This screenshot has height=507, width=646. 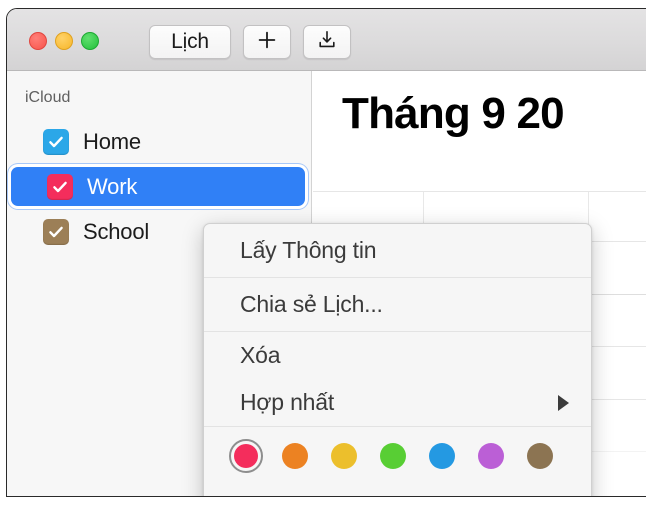 What do you see at coordinates (540, 456) in the screenshot?
I see `color-swatch-brown` at bounding box center [540, 456].